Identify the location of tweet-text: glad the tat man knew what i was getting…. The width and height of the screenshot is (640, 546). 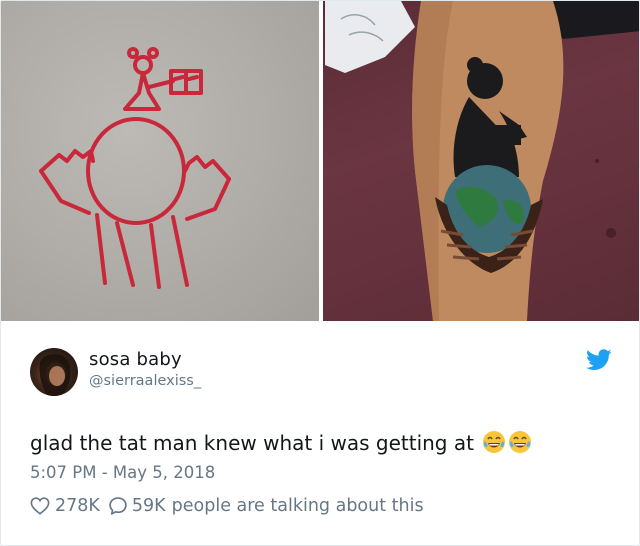
(281, 442).